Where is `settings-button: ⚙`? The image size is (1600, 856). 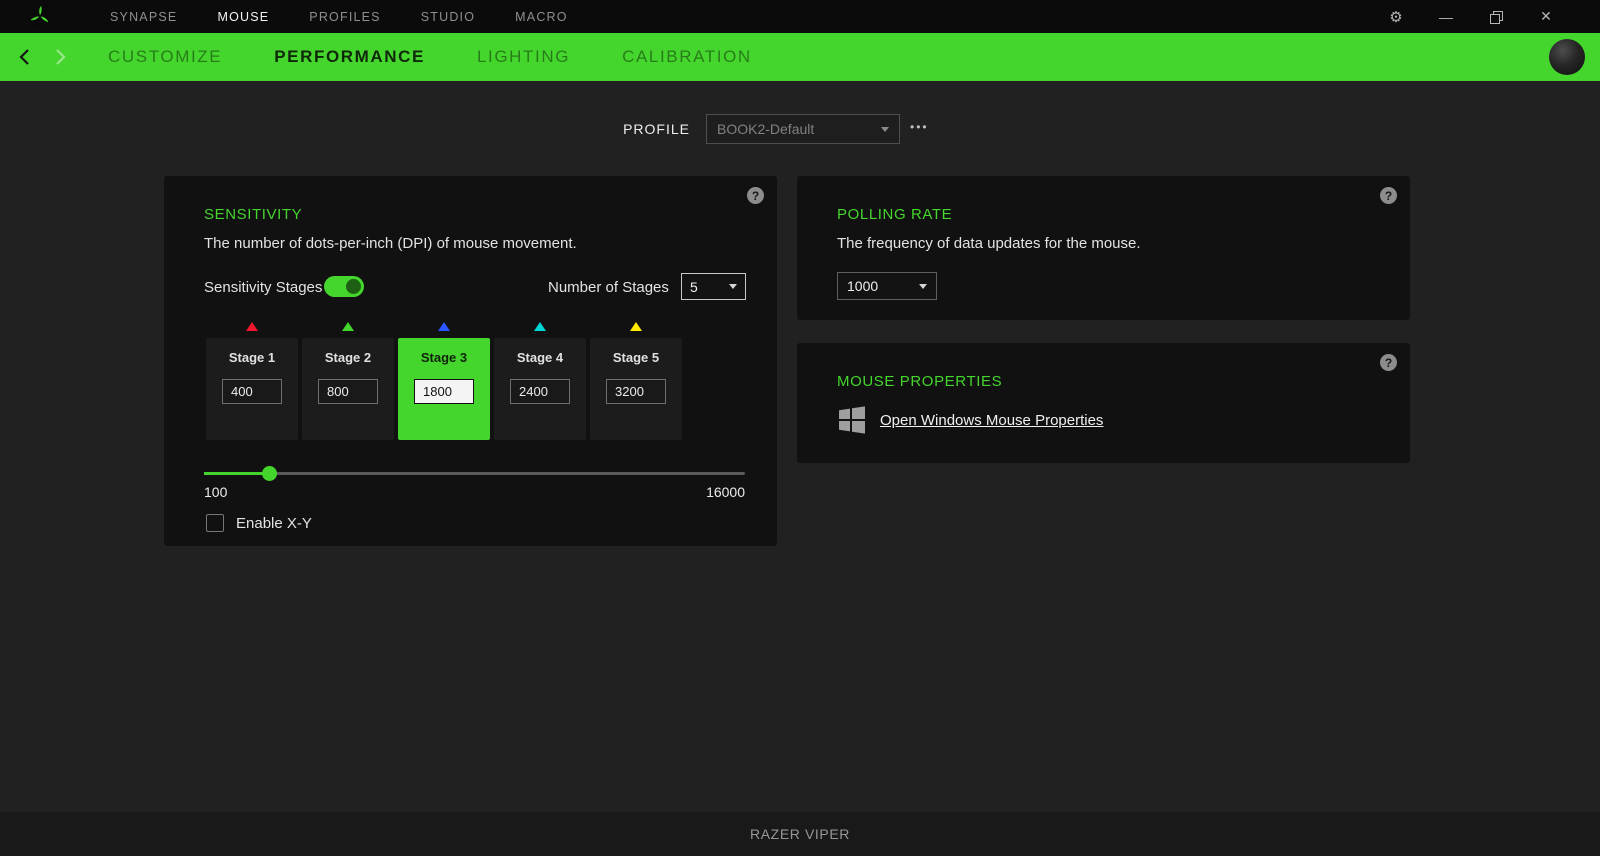 settings-button: ⚙ is located at coordinates (1396, 16).